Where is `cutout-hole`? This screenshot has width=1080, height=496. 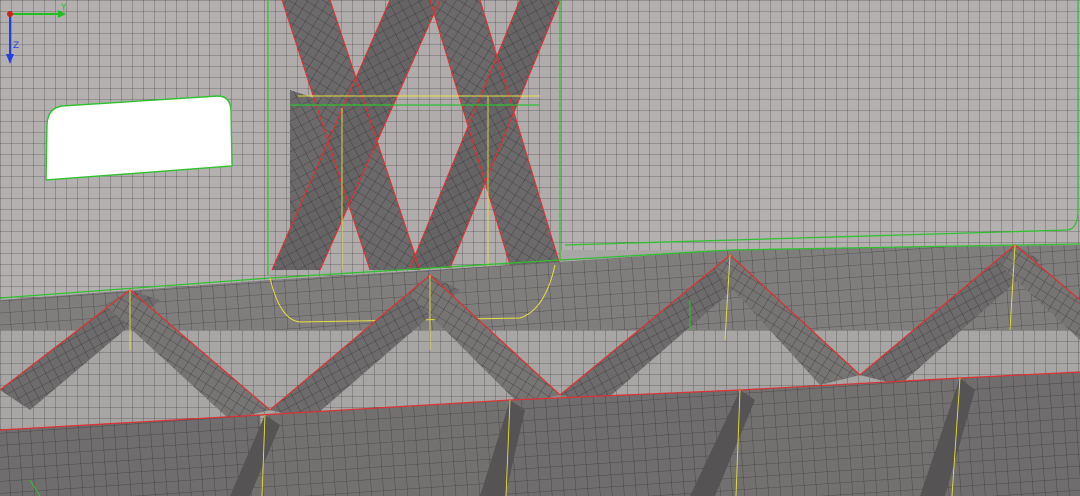 cutout-hole is located at coordinates (139, 138).